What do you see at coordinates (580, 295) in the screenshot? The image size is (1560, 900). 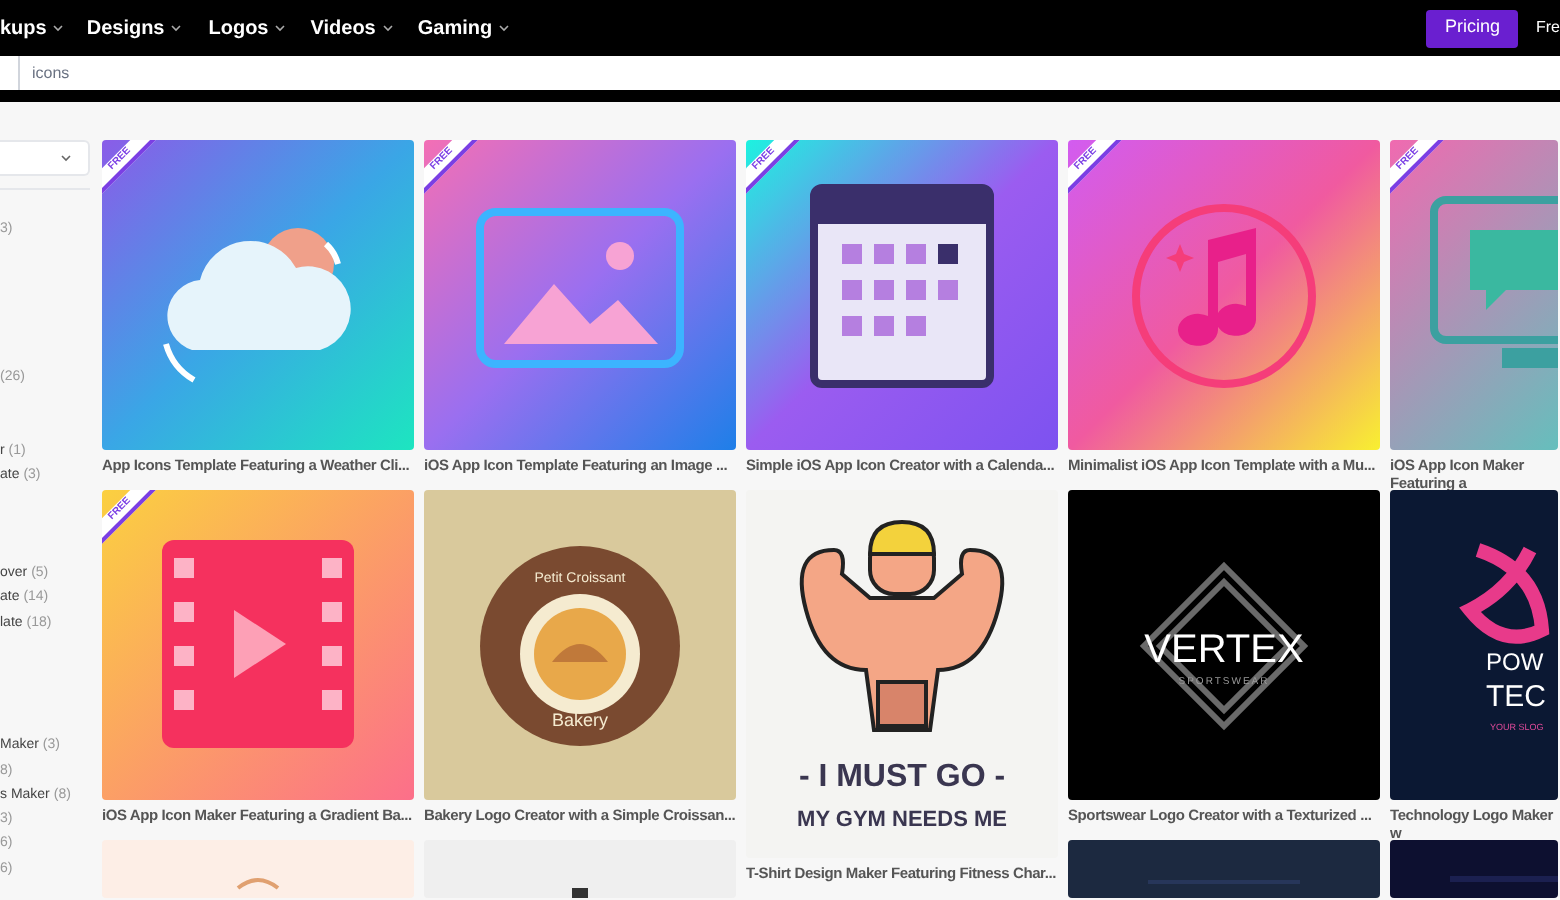 I see `image-app-icon-thumbnail` at bounding box center [580, 295].